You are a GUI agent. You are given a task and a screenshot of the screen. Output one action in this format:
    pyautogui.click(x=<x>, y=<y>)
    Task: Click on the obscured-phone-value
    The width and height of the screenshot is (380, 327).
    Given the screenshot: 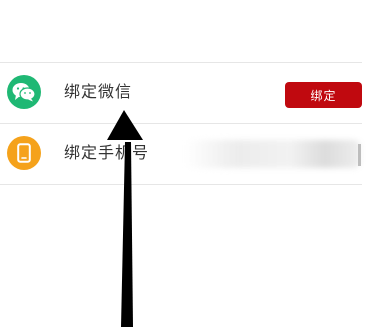 What is the action you would take?
    pyautogui.click(x=272, y=154)
    